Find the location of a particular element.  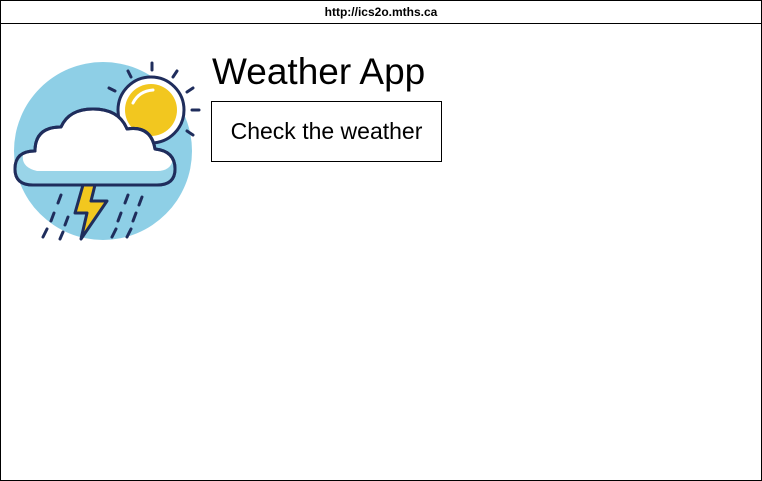

url-text: http://ics2o.mths.ca is located at coordinates (381, 12).